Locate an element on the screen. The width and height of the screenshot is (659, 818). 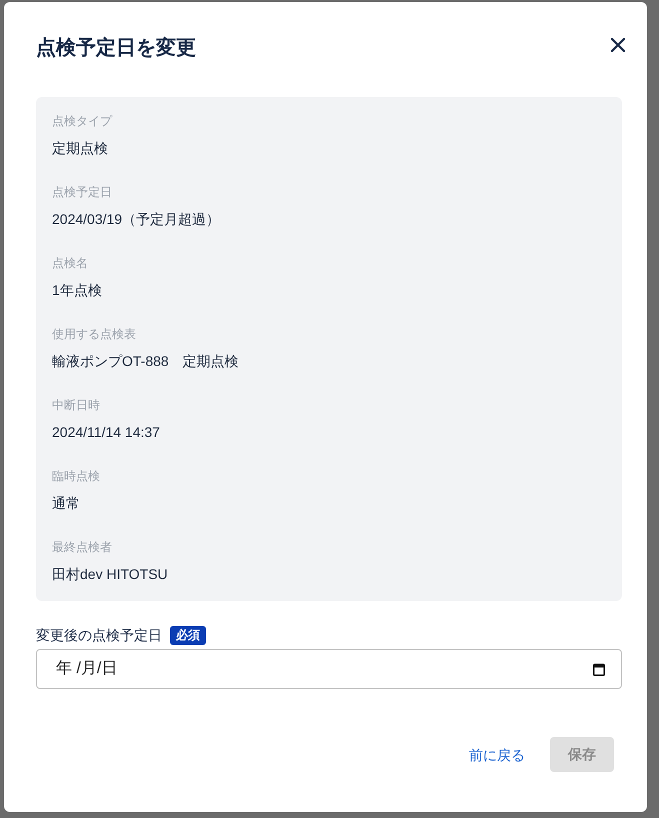
field-label: 変更後の点検予定日 is located at coordinates (99, 635).